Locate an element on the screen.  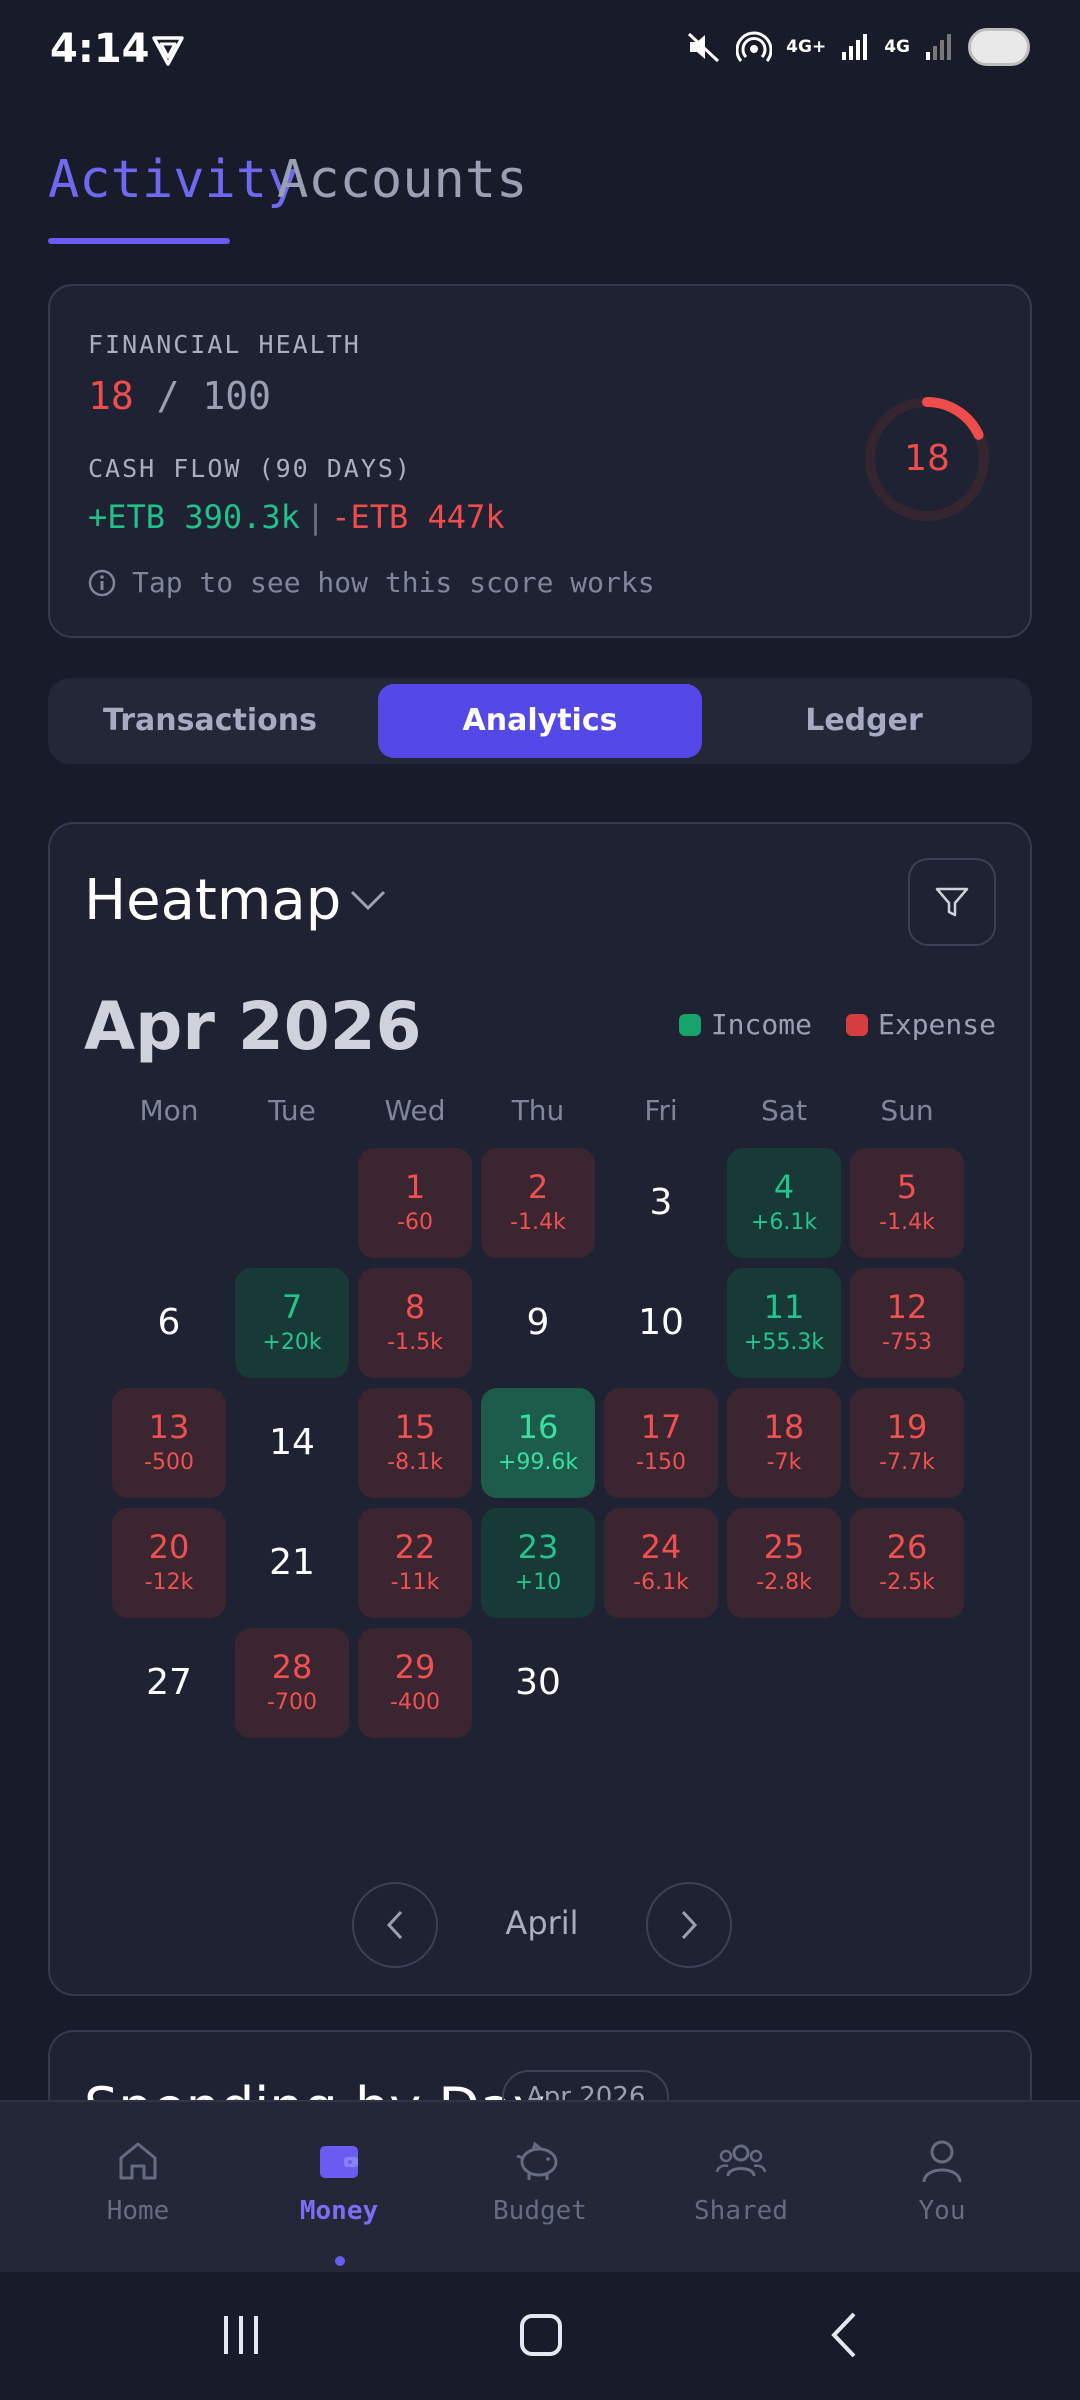
heatmap-day-amount: -700 is located at coordinates (292, 1702).